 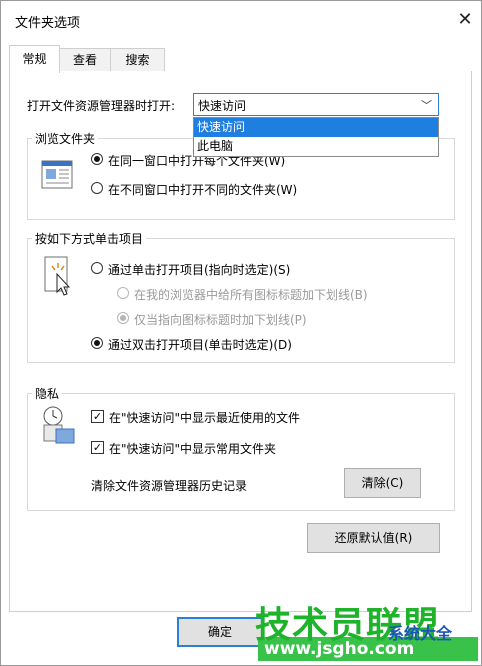 I want to click on window-browse-icon, so click(x=57, y=174).